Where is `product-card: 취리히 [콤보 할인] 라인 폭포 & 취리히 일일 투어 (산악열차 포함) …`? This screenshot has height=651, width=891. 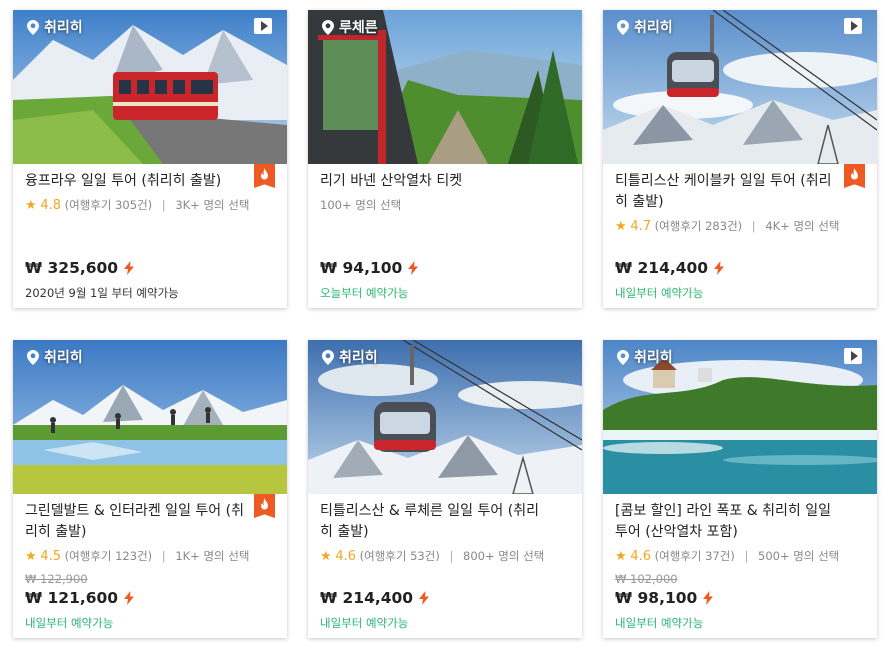
product-card: 취리히 [콤보 할인] 라인 폭포 & 취리히 일일 투어 (산악열차 포함) … is located at coordinates (740, 489).